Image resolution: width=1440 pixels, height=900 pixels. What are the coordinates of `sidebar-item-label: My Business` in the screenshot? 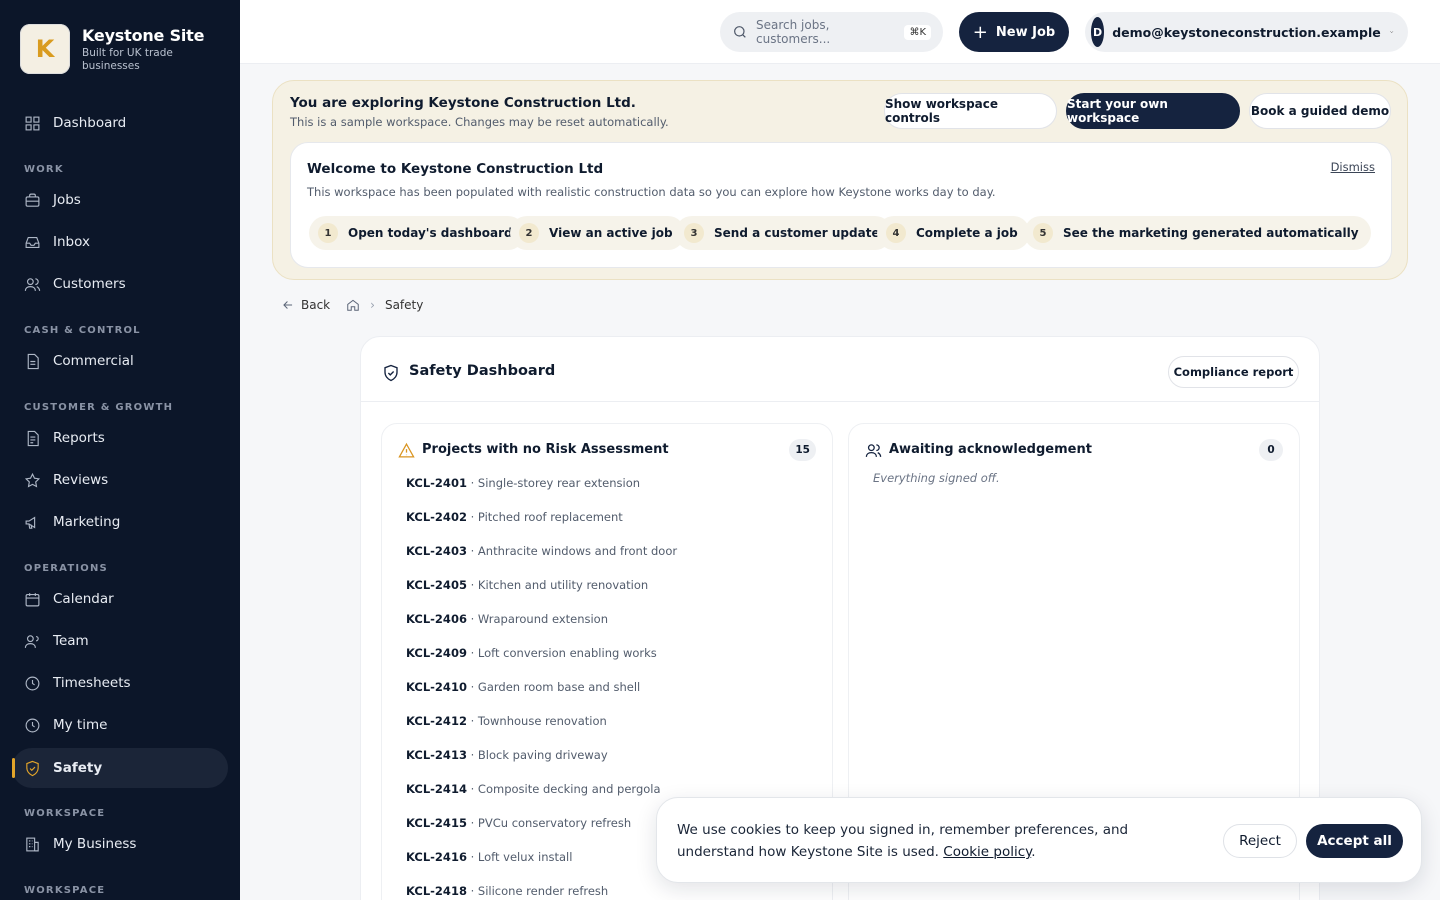 It's located at (95, 844).